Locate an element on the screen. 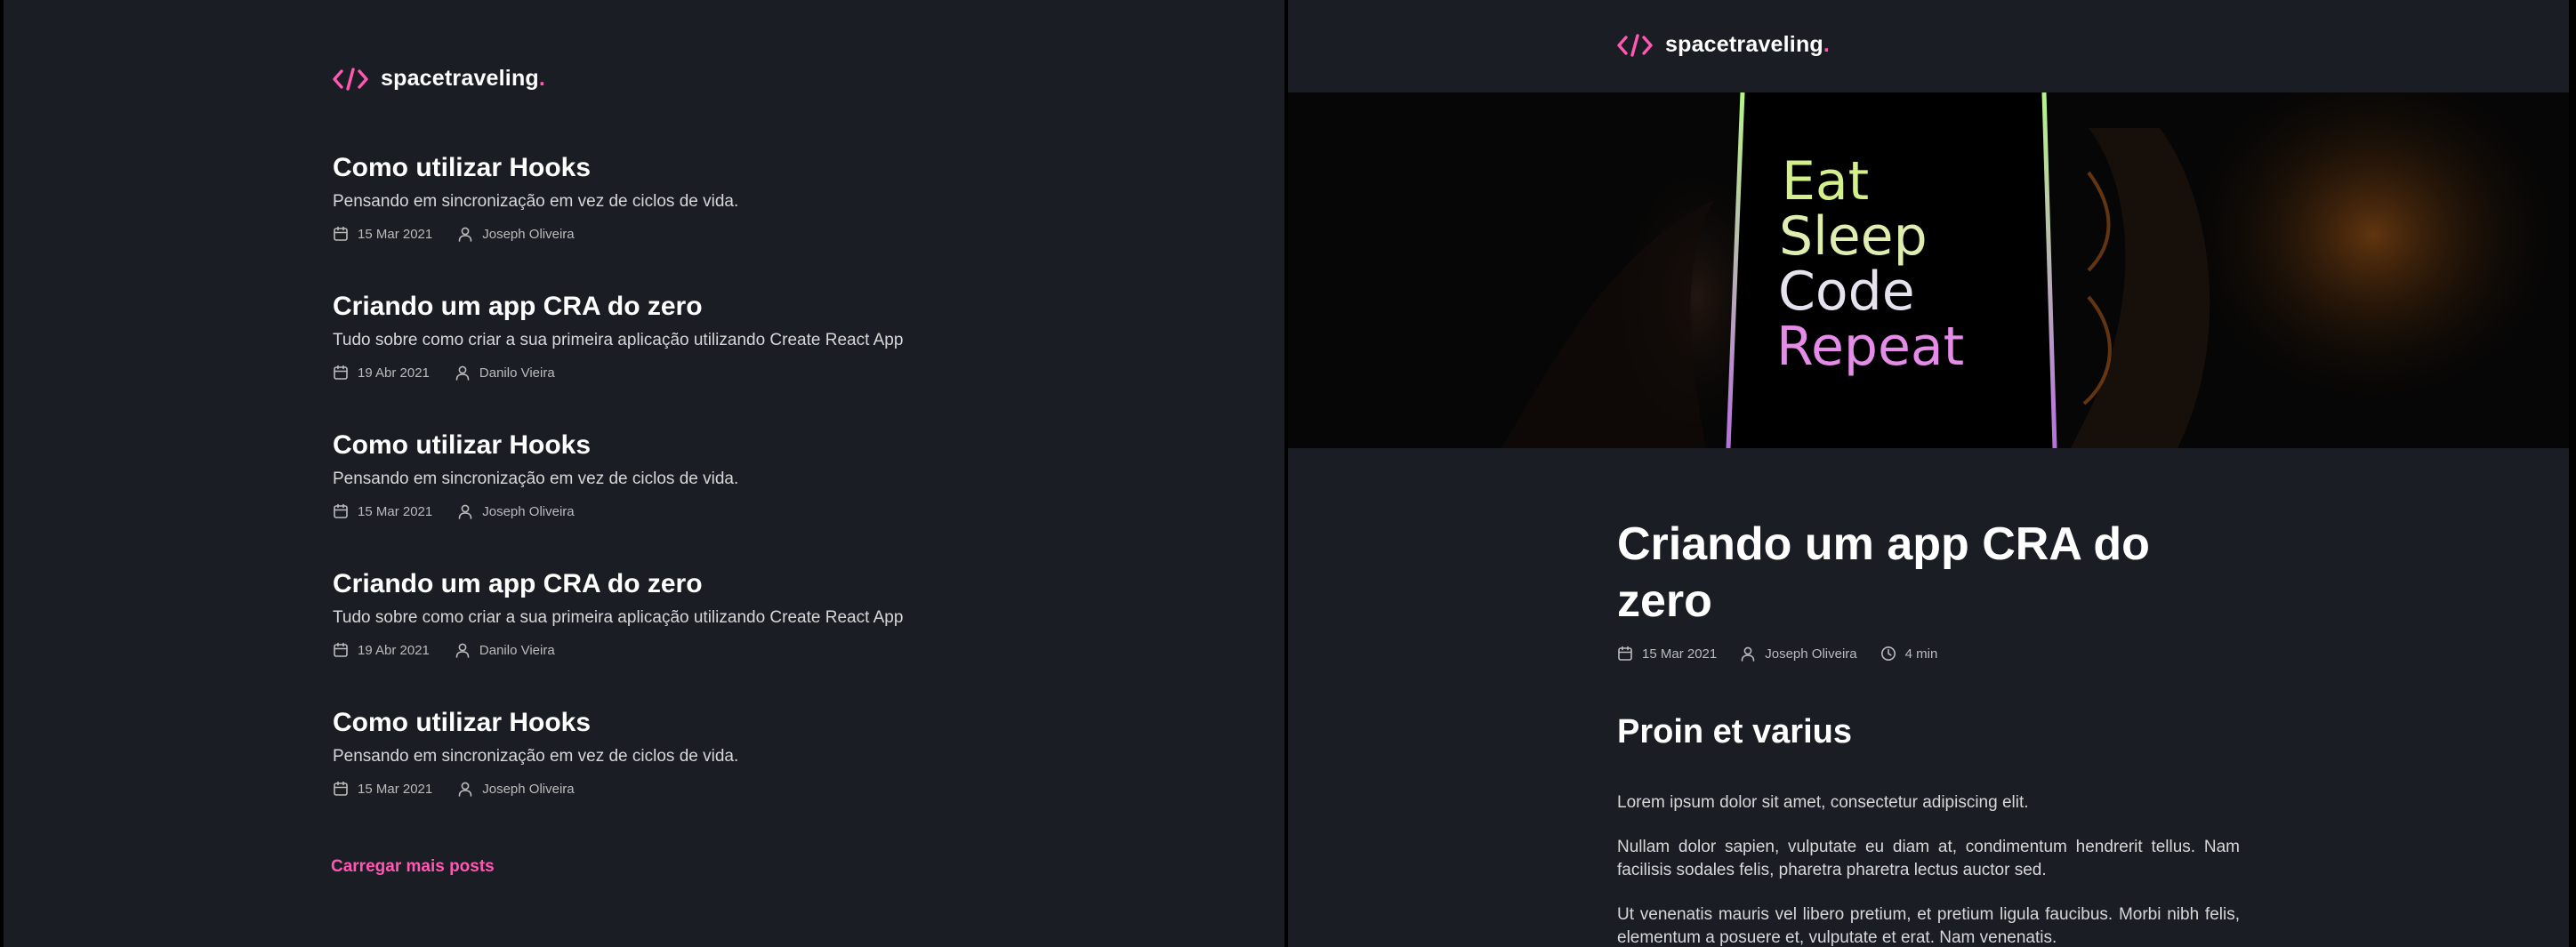 The width and height of the screenshot is (2576, 947). post-page-date: 15 Mar 2021 is located at coordinates (1667, 654).